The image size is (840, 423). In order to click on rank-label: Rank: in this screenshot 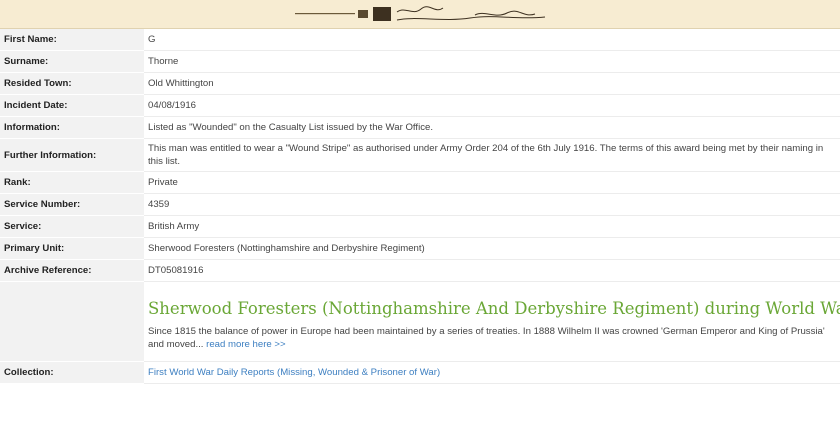, I will do `click(72, 182)`.